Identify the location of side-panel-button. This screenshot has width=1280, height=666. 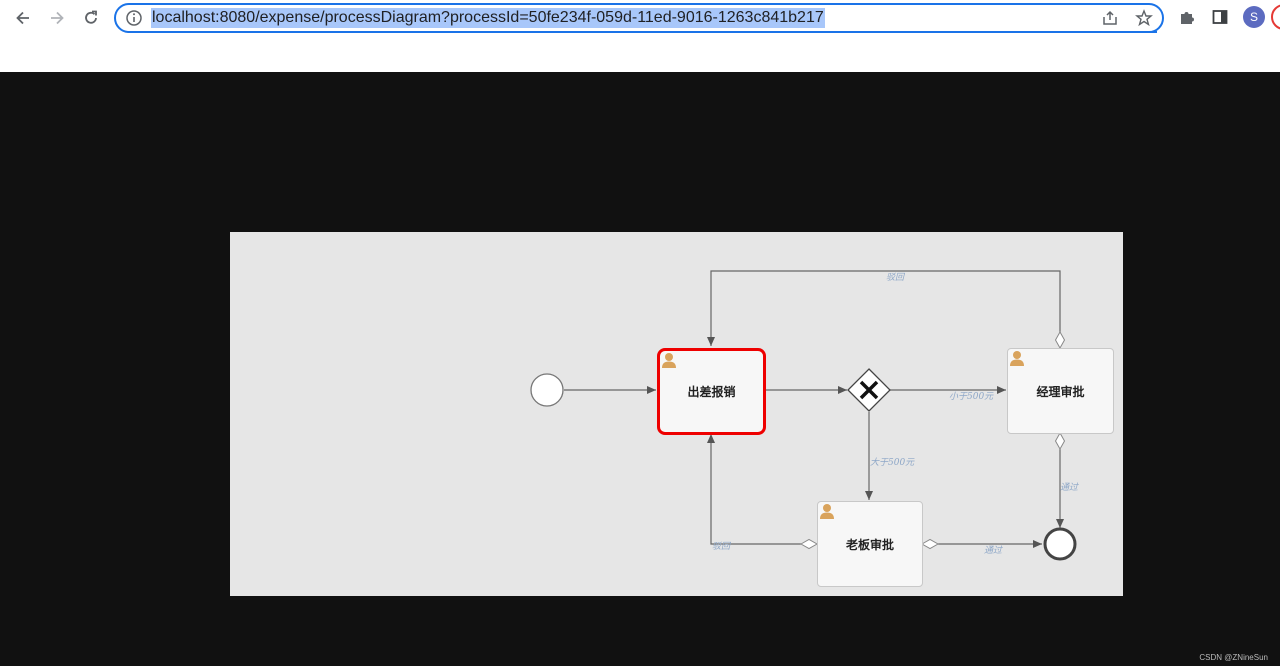
(1220, 17).